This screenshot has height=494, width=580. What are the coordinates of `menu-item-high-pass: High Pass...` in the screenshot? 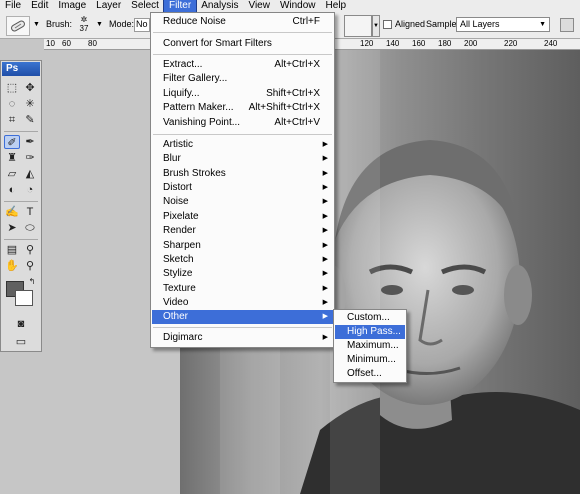 It's located at (370, 332).